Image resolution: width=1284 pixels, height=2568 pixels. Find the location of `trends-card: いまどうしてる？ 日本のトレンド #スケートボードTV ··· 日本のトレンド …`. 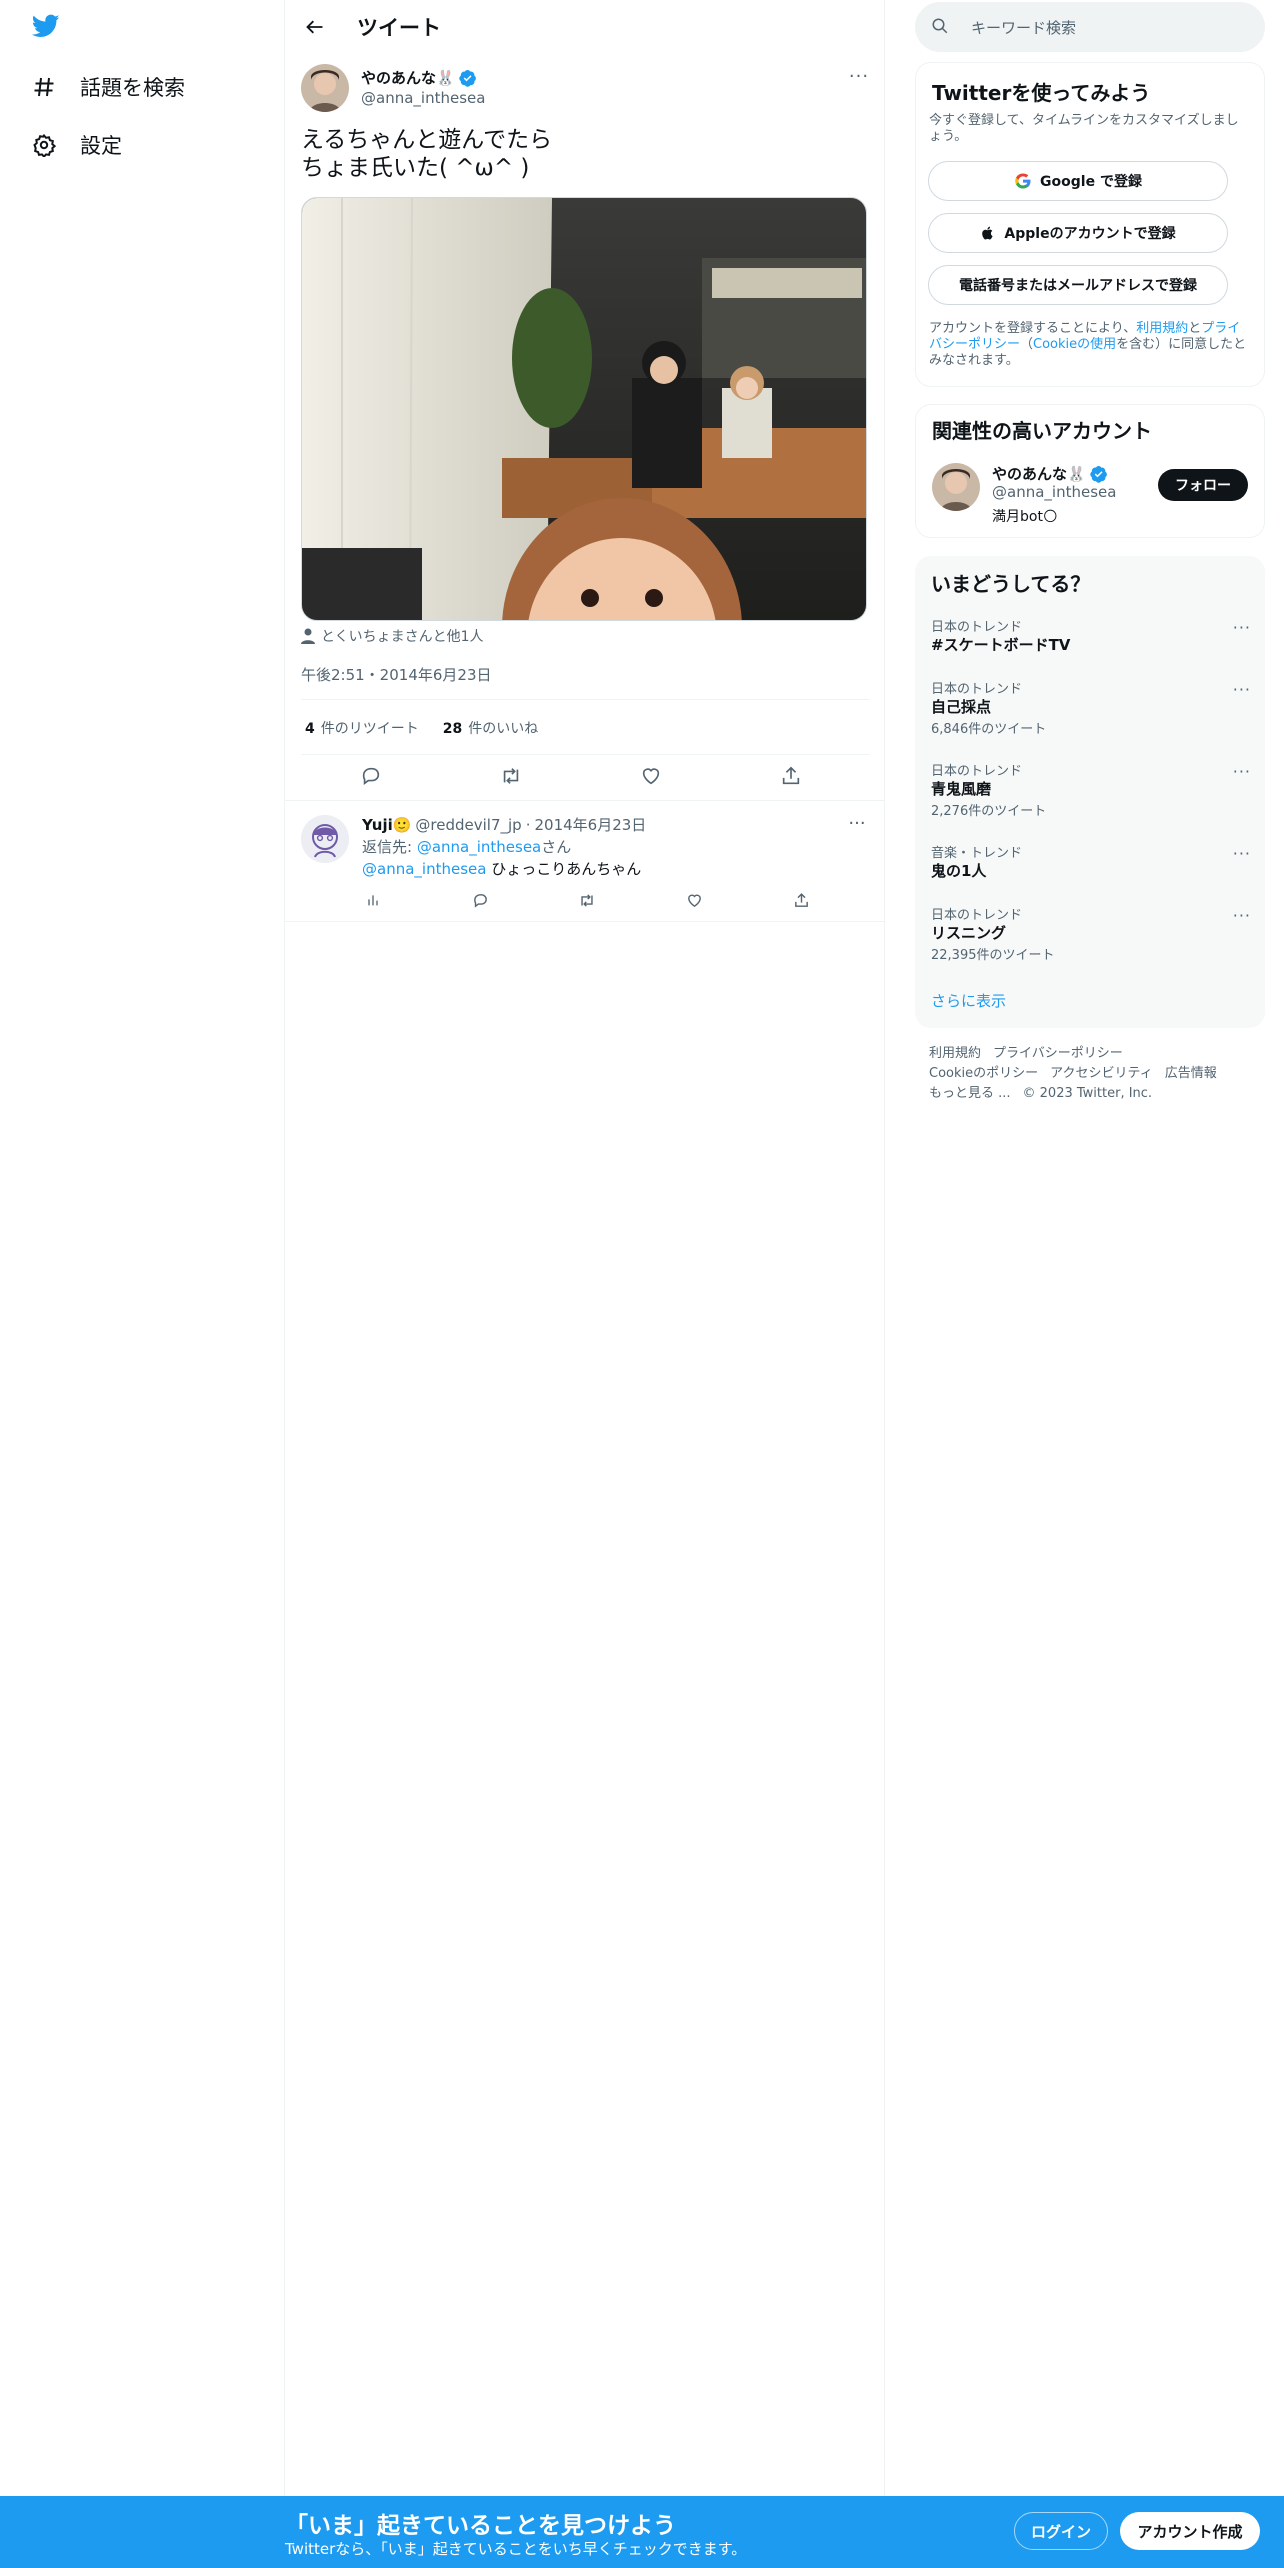

trends-card: いまどうしてる？ 日本のトレンド #スケートボードTV ··· 日本のトレンド … is located at coordinates (1090, 792).